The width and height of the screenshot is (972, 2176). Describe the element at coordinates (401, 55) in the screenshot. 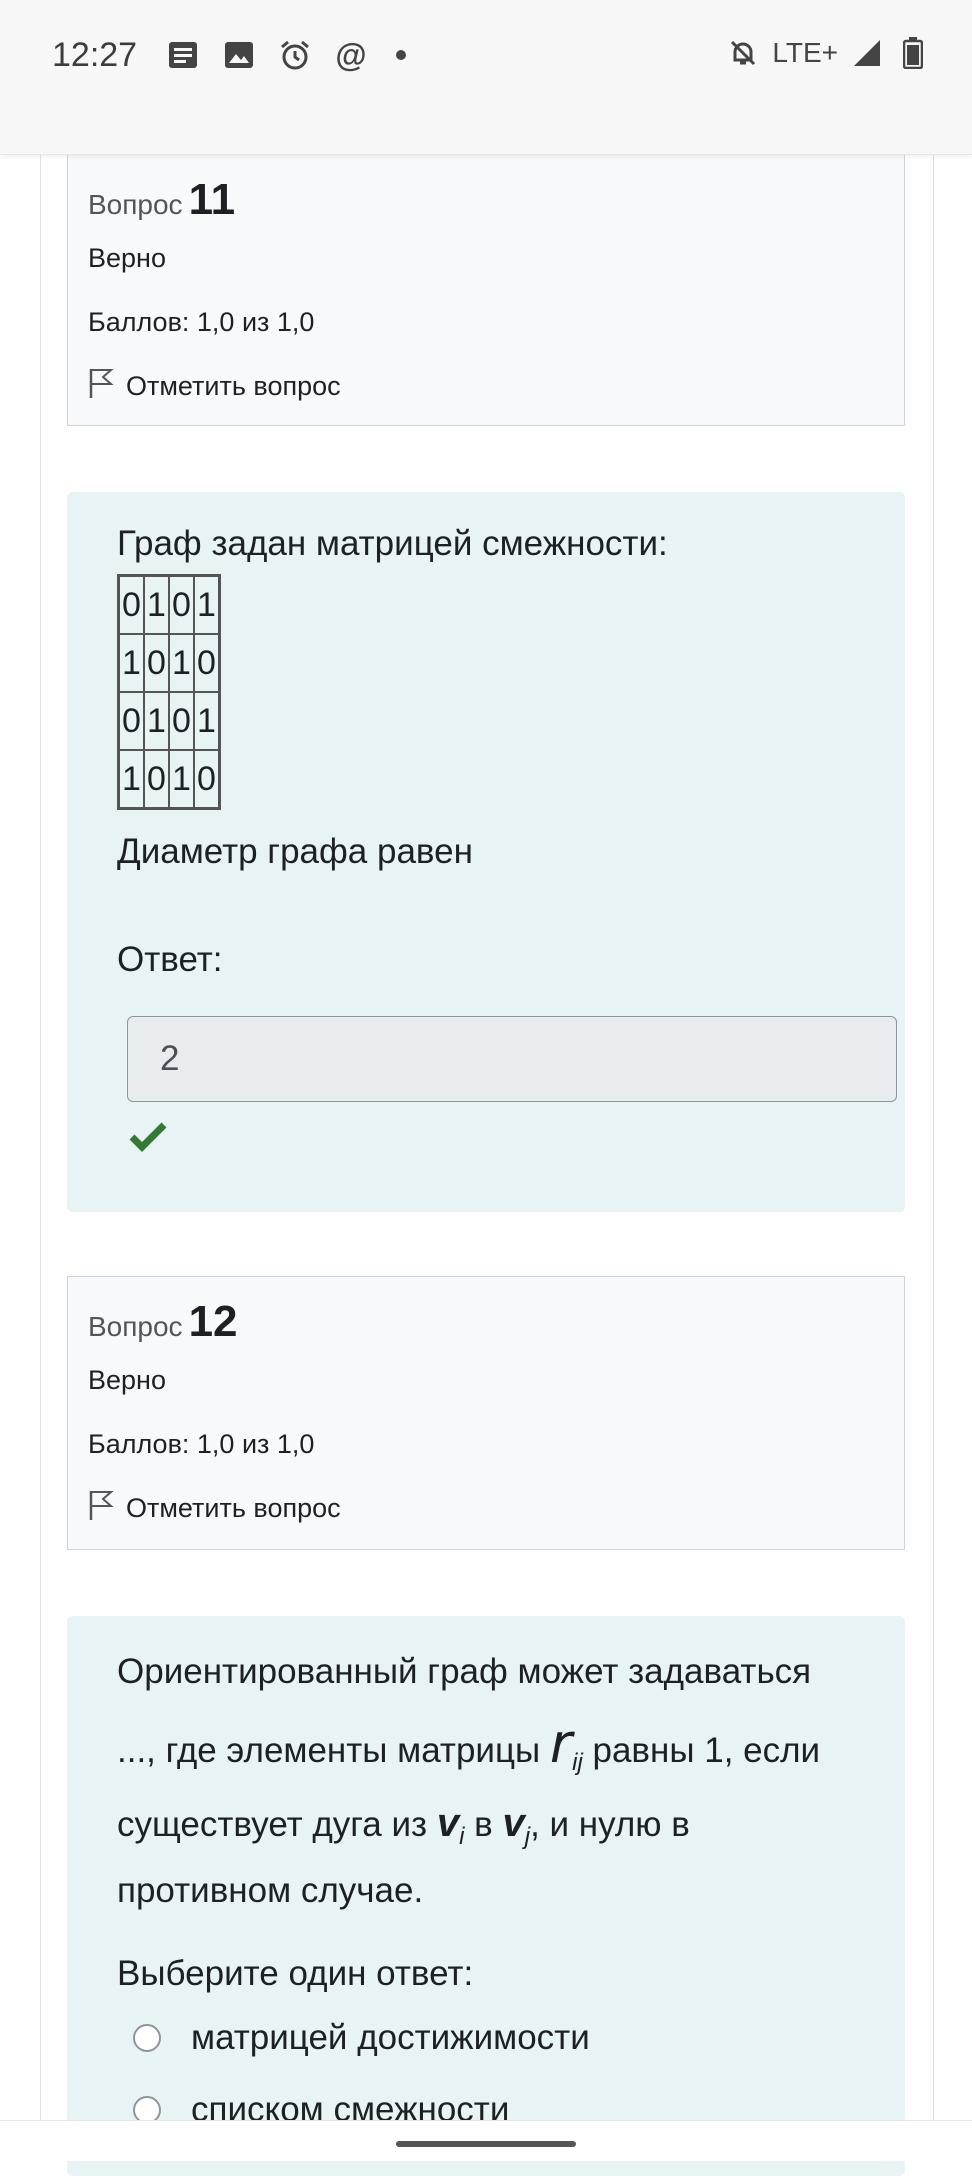

I see `dot-icon` at that location.